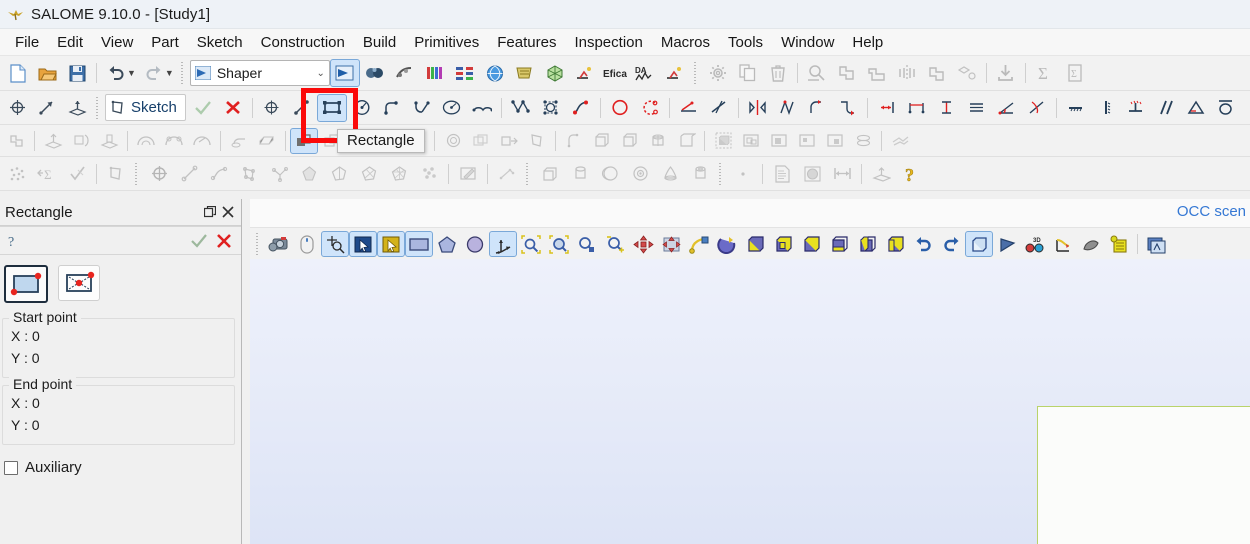 The height and width of the screenshot is (544, 1250). I want to click on dump-view-icon, so click(279, 244).